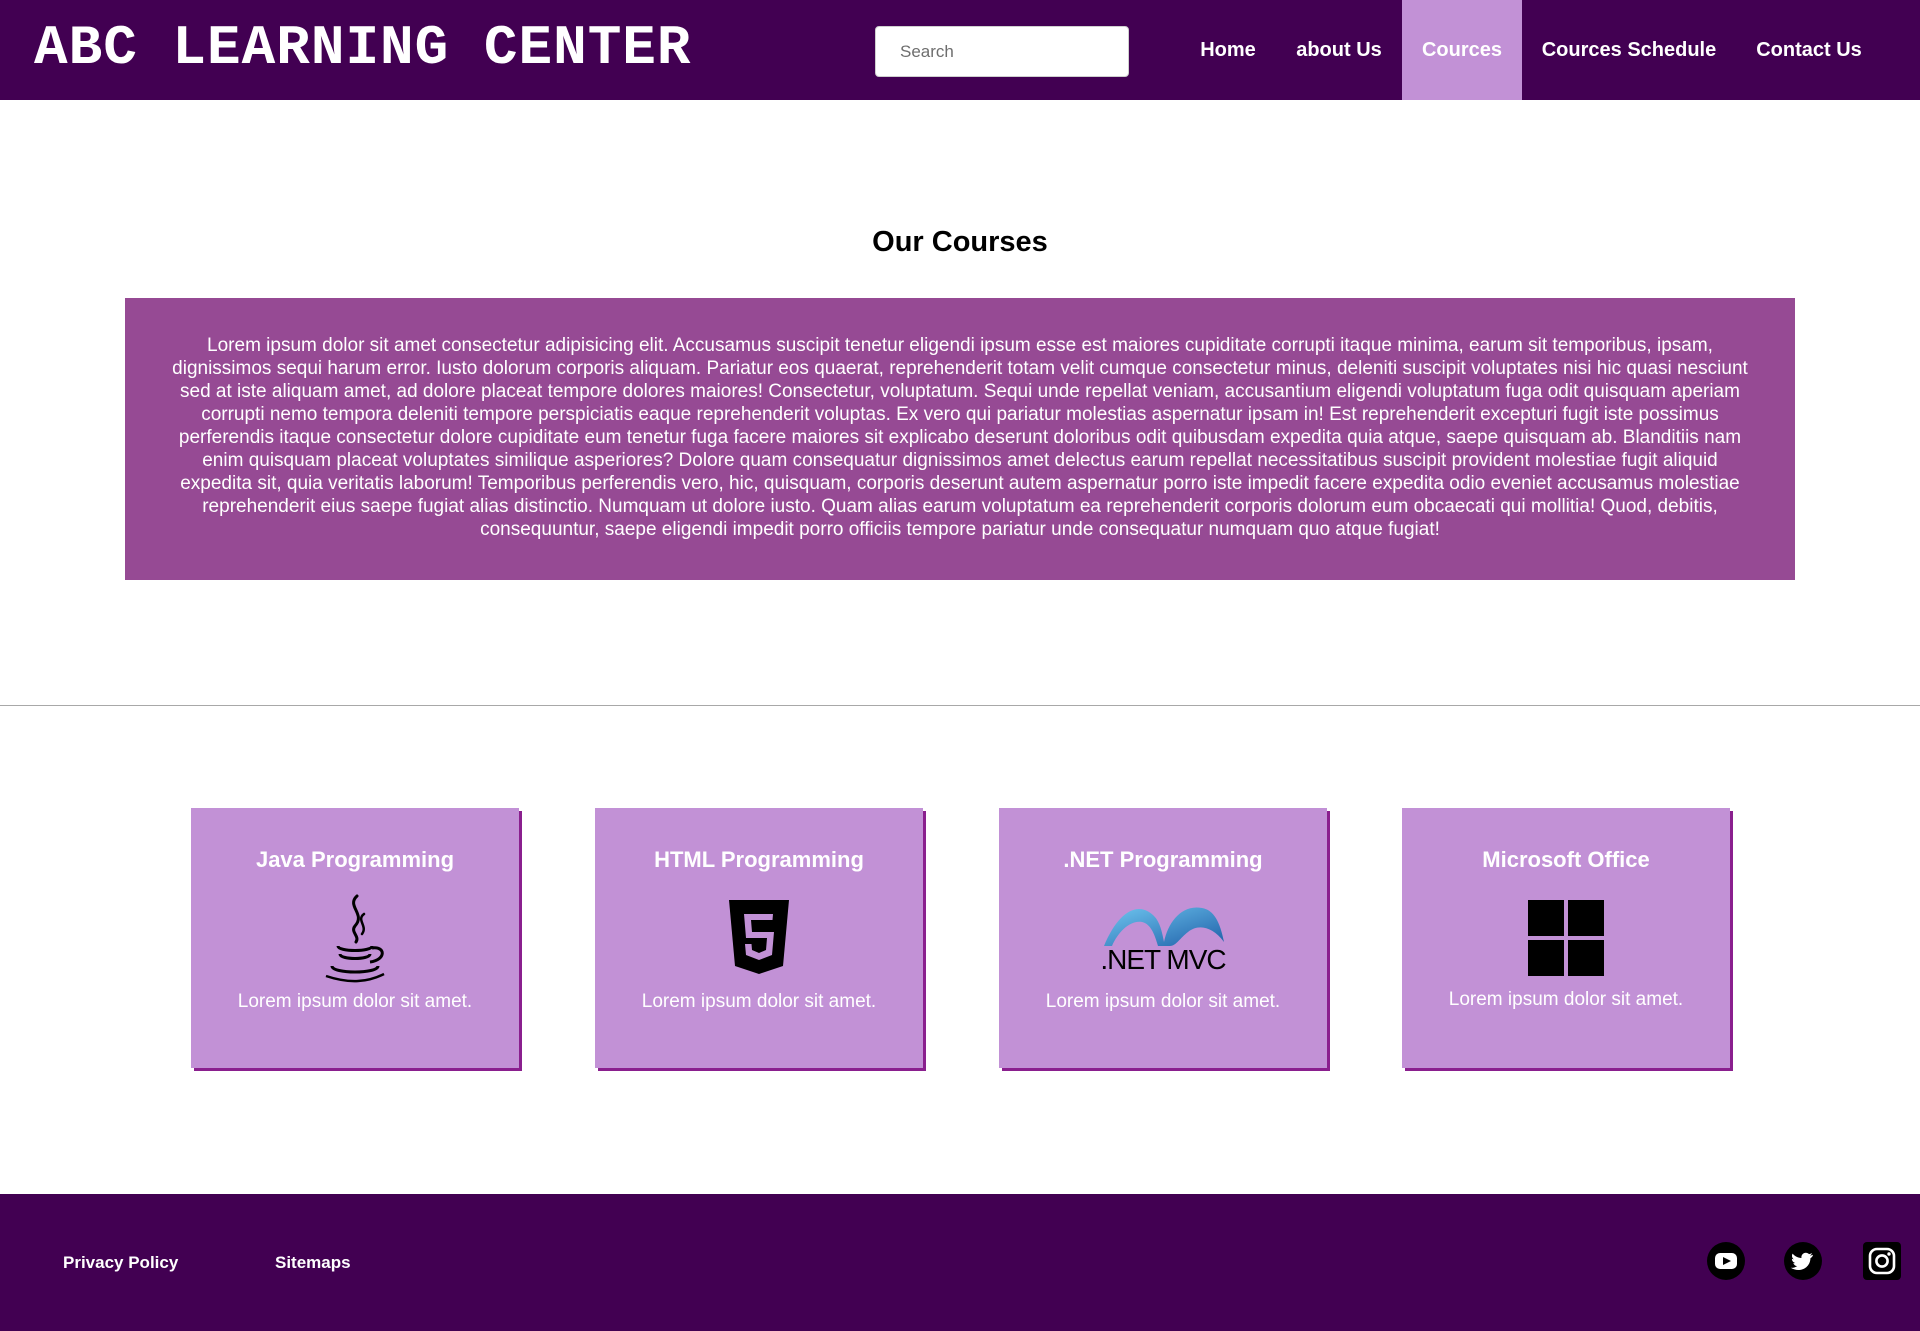  Describe the element at coordinates (1882, 1261) in the screenshot. I see `instagram-icon` at that location.